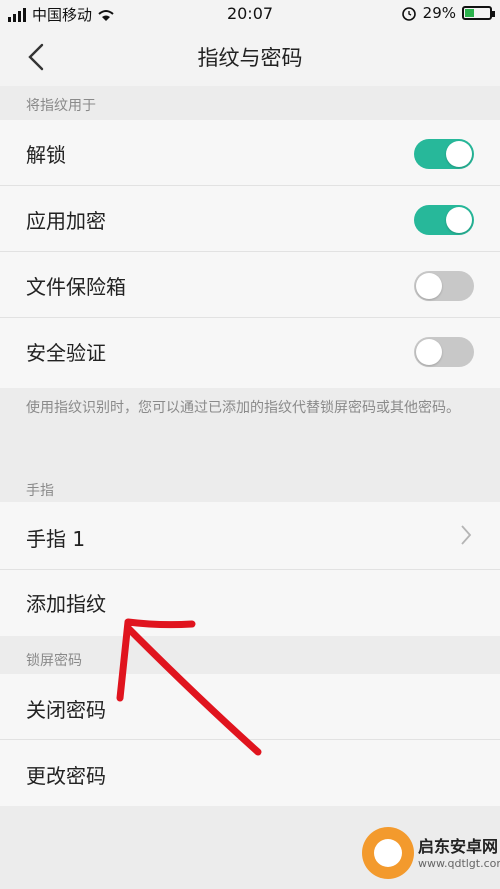 This screenshot has width=500, height=889. What do you see at coordinates (66, 776) in the screenshot?
I see `row-label: 更改密码` at bounding box center [66, 776].